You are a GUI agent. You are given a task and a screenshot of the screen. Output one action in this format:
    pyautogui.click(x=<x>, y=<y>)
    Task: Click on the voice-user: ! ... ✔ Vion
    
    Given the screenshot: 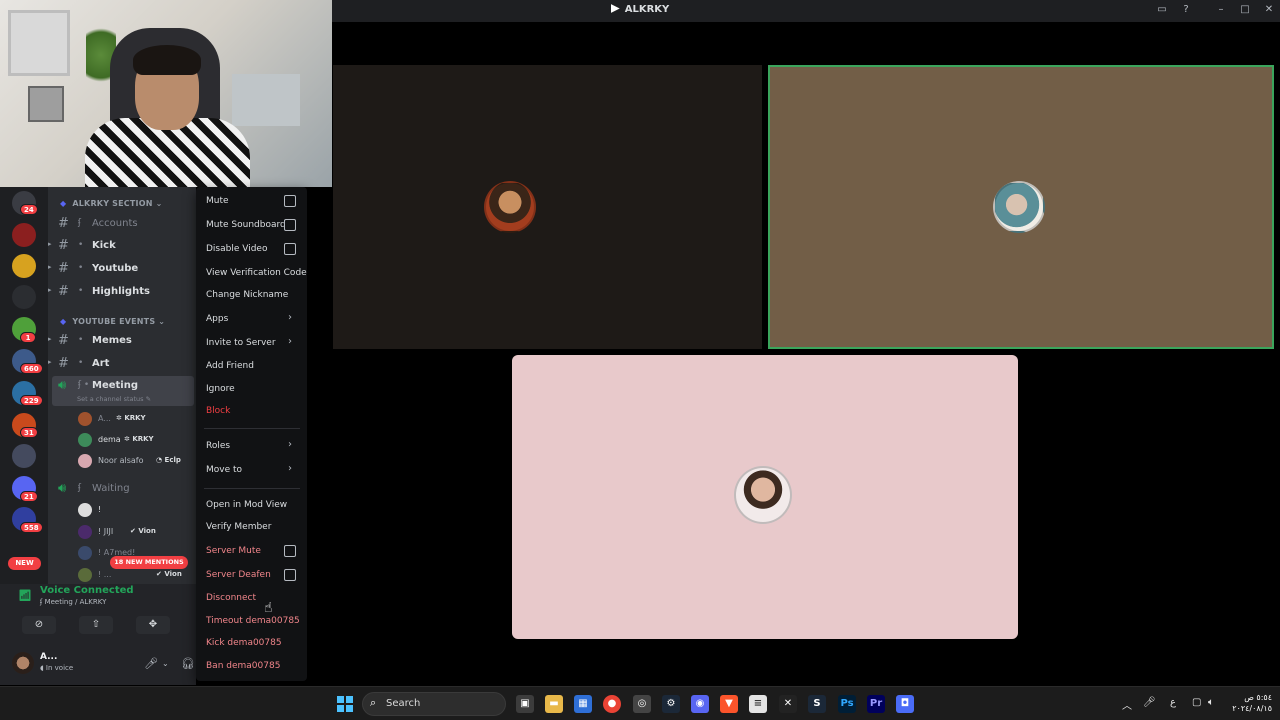 What is the action you would take?
    pyautogui.click(x=137, y=575)
    